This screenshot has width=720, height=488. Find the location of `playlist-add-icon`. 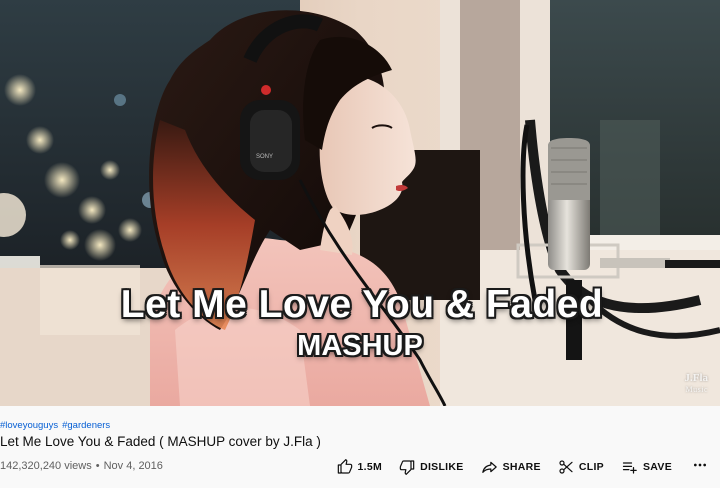

playlist-add-icon is located at coordinates (629, 467).